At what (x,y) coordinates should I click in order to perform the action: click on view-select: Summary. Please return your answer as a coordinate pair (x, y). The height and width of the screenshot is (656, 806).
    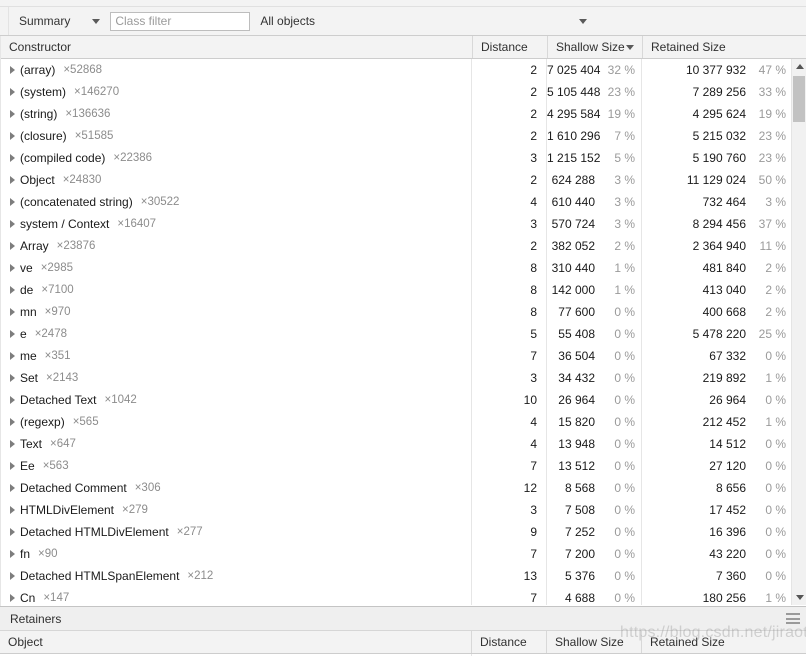
    Looking at the image, I should click on (57, 21).